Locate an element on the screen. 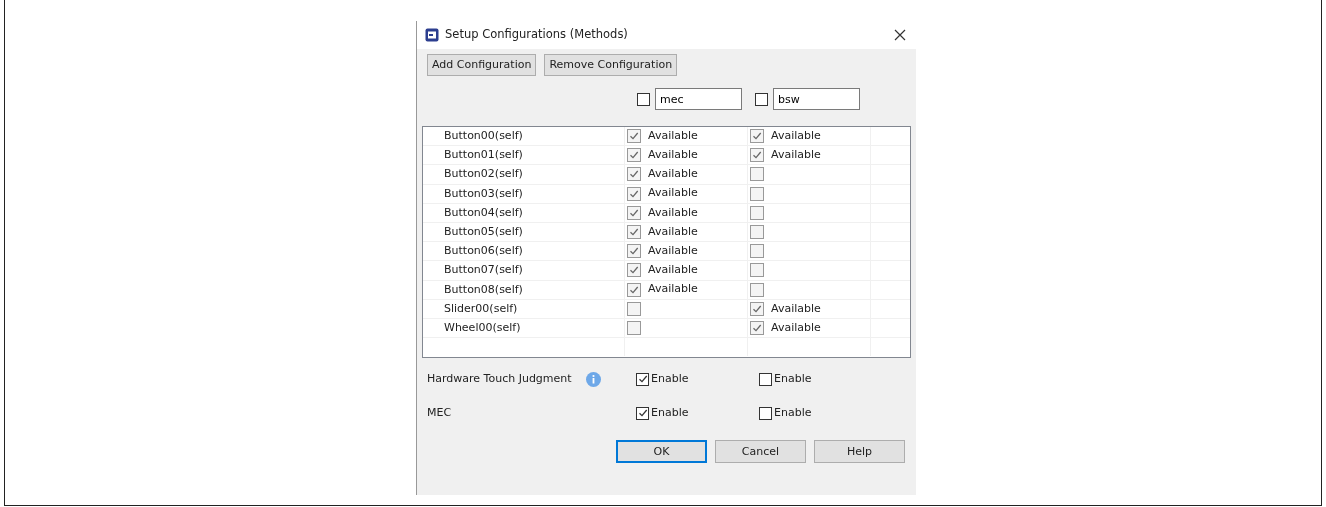 The width and height of the screenshot is (1326, 507). dialog-button: Cancel is located at coordinates (760, 451).